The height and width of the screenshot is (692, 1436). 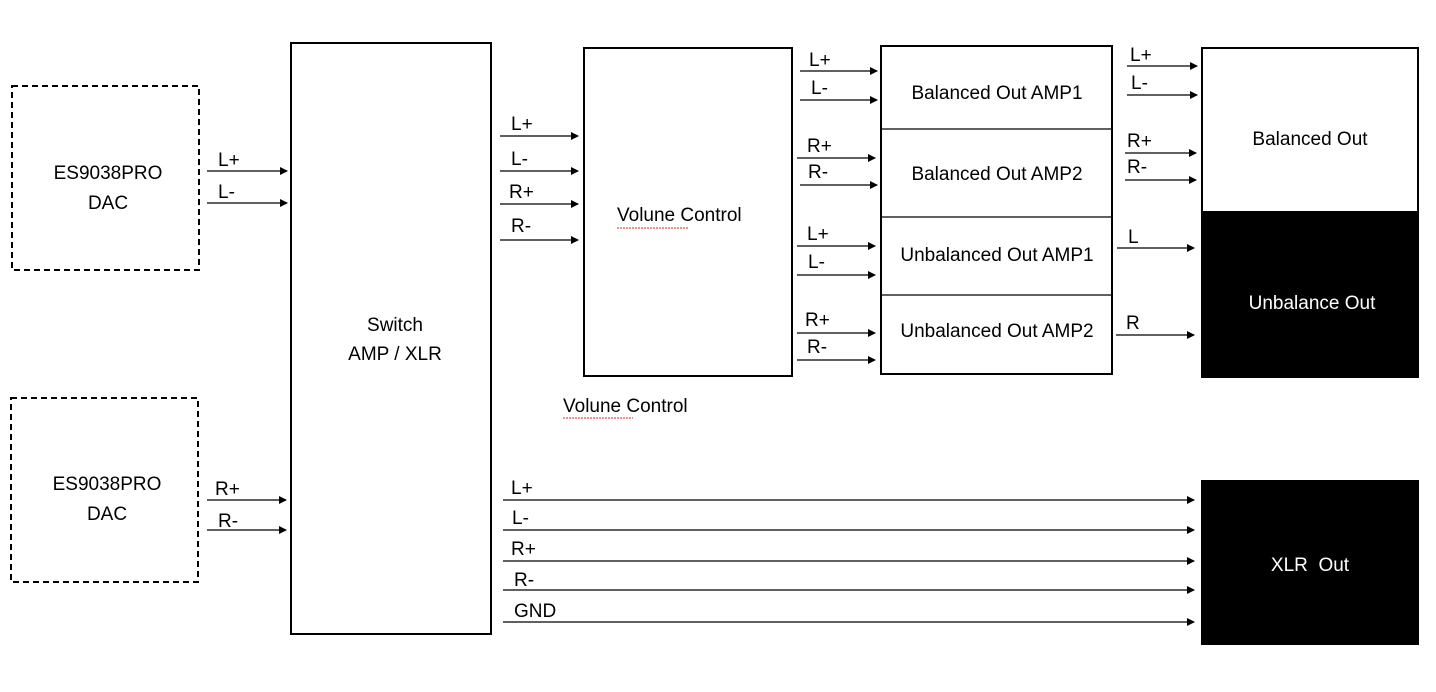 What do you see at coordinates (625, 406) in the screenshot?
I see `volume-caption: Volune Control` at bounding box center [625, 406].